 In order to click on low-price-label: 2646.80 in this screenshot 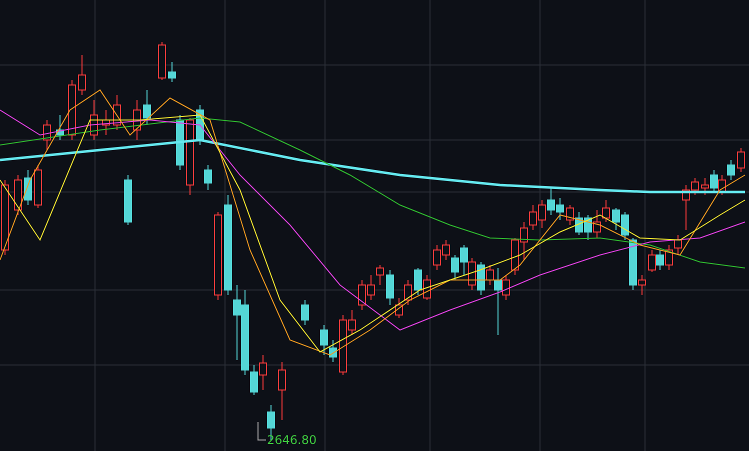, I will do `click(292, 440)`.